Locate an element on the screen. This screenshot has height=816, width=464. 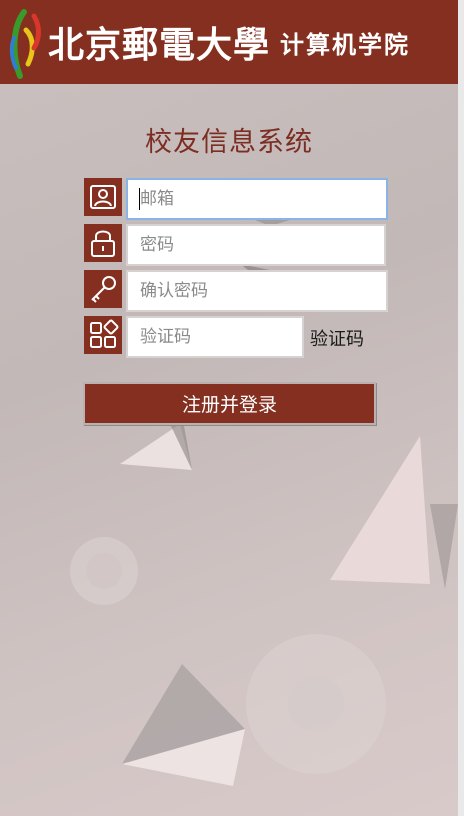
page-scrollbar is located at coordinates (461, 408).